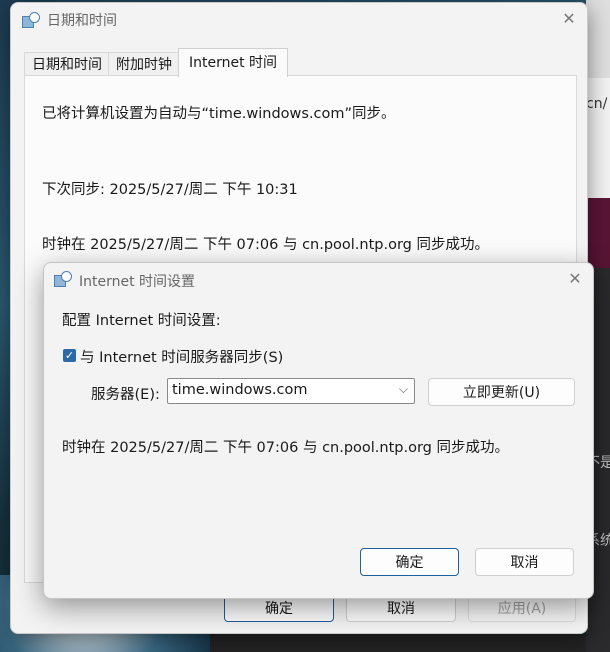 The image size is (610, 652). Describe the element at coordinates (299, 20) in the screenshot. I see `title-bar: 日期和时间 ✕` at that location.